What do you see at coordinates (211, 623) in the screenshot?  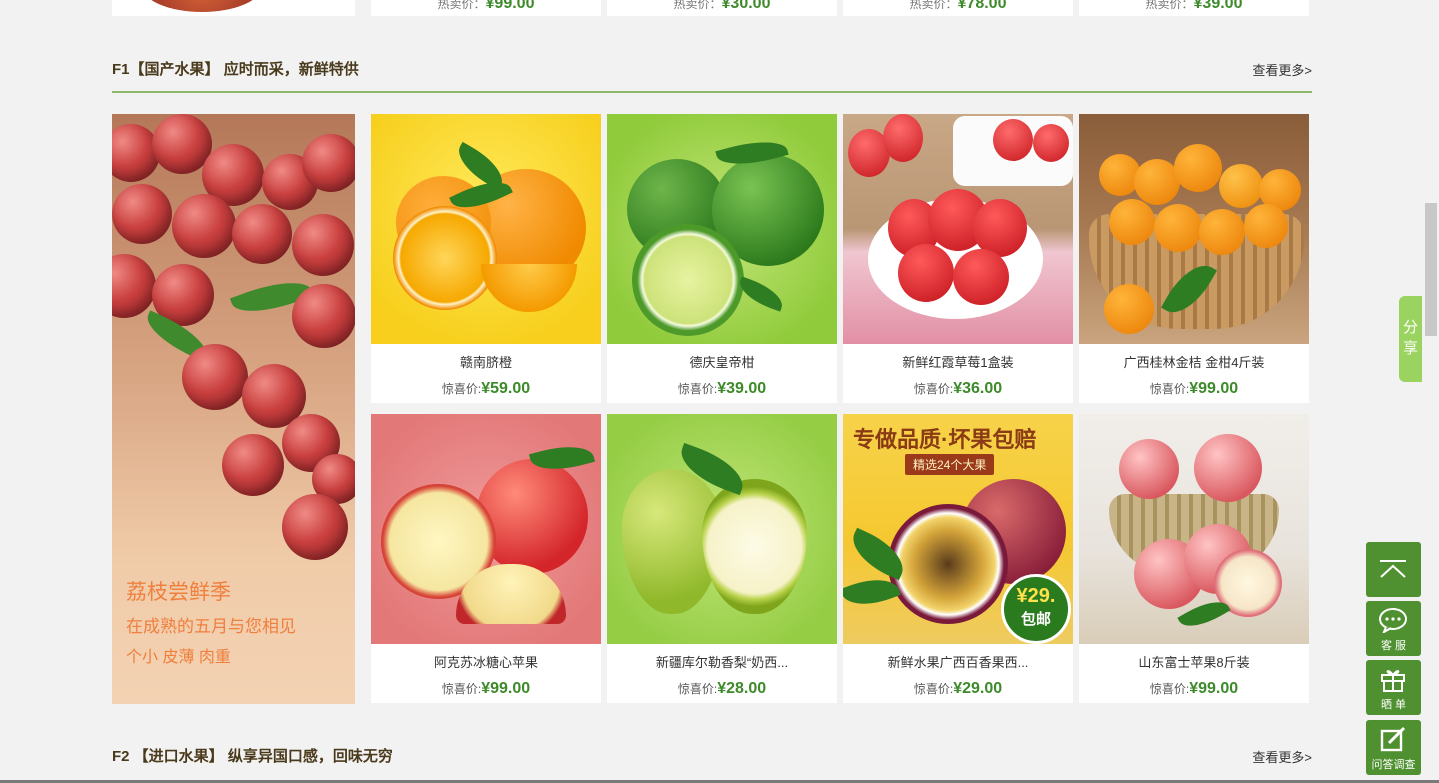 I see `banner-caption: 荔枝尝鲜季 在成熟的五月与您相见 个小 皮薄 肉重` at bounding box center [211, 623].